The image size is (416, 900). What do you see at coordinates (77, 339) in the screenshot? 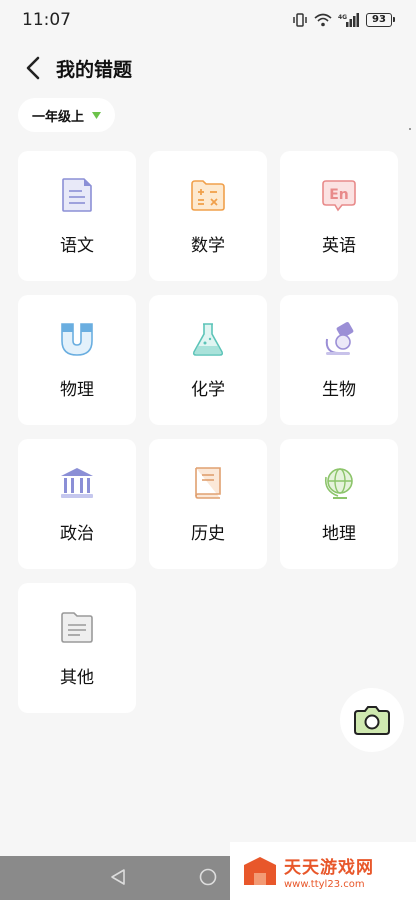
I see `magnet-icon` at bounding box center [77, 339].